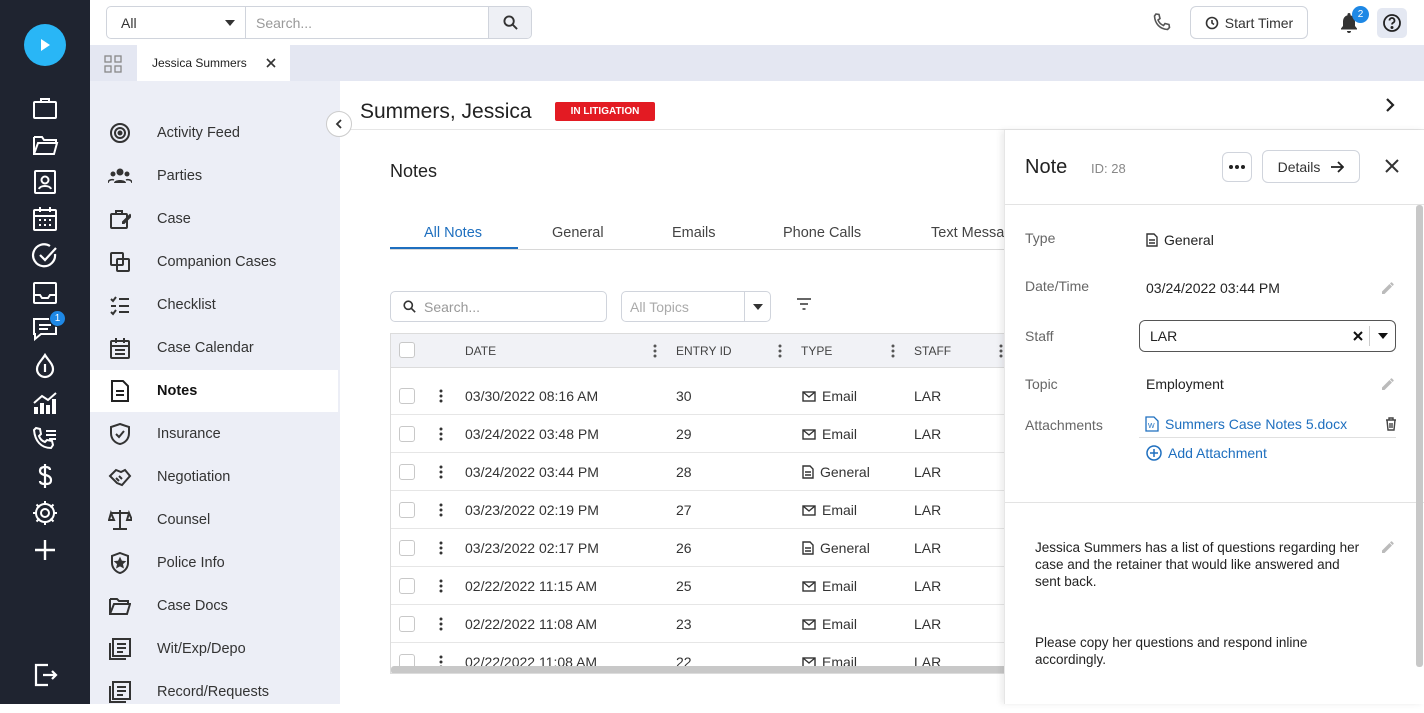  I want to click on check-circle-icon, so click(45, 256).